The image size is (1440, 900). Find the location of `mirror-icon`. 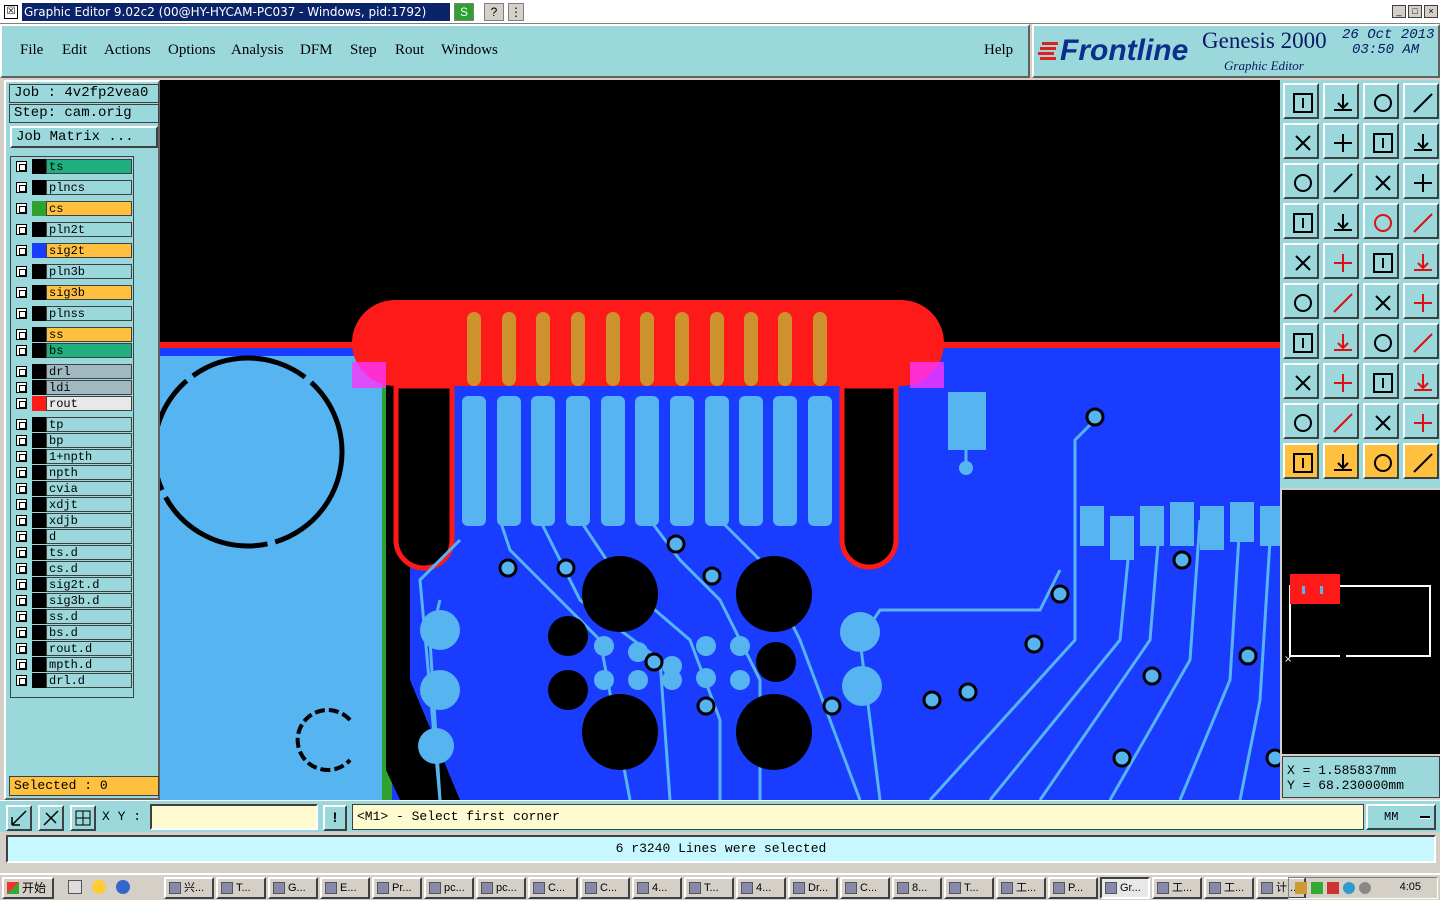

mirror-icon is located at coordinates (1421, 341).